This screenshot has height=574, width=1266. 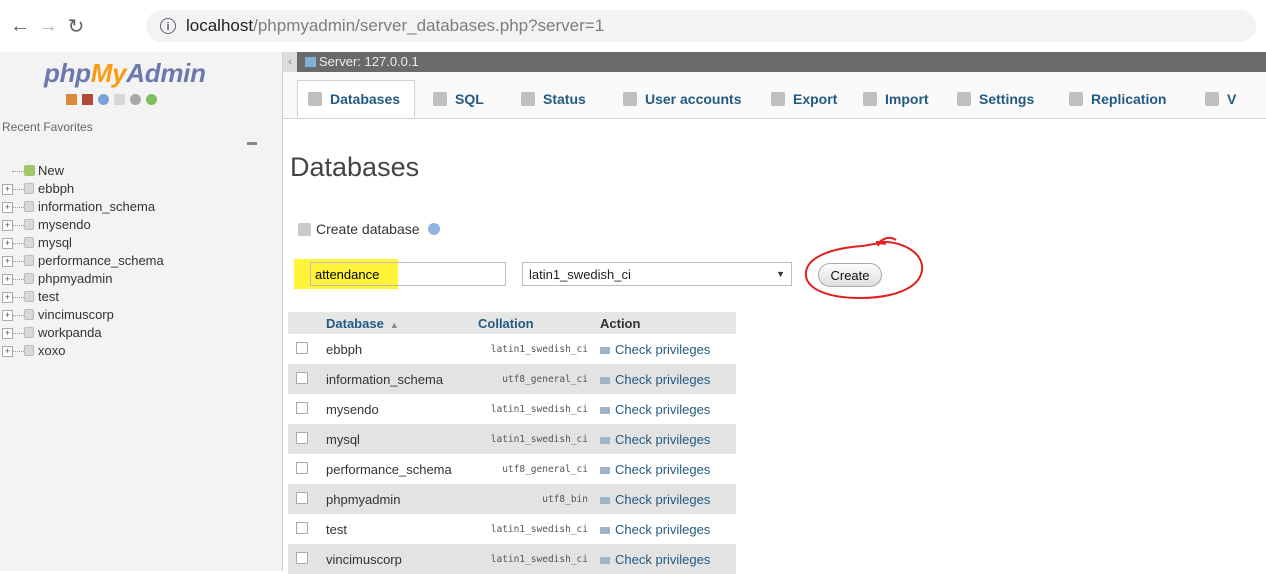 I want to click on create-db-icon, so click(x=304, y=229).